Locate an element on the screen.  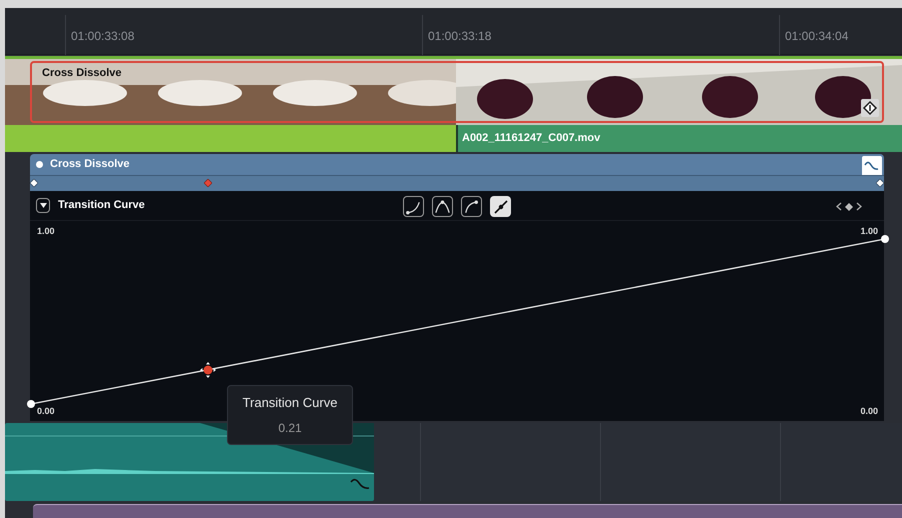
transition-label: Cross Dissolve is located at coordinates (82, 73).